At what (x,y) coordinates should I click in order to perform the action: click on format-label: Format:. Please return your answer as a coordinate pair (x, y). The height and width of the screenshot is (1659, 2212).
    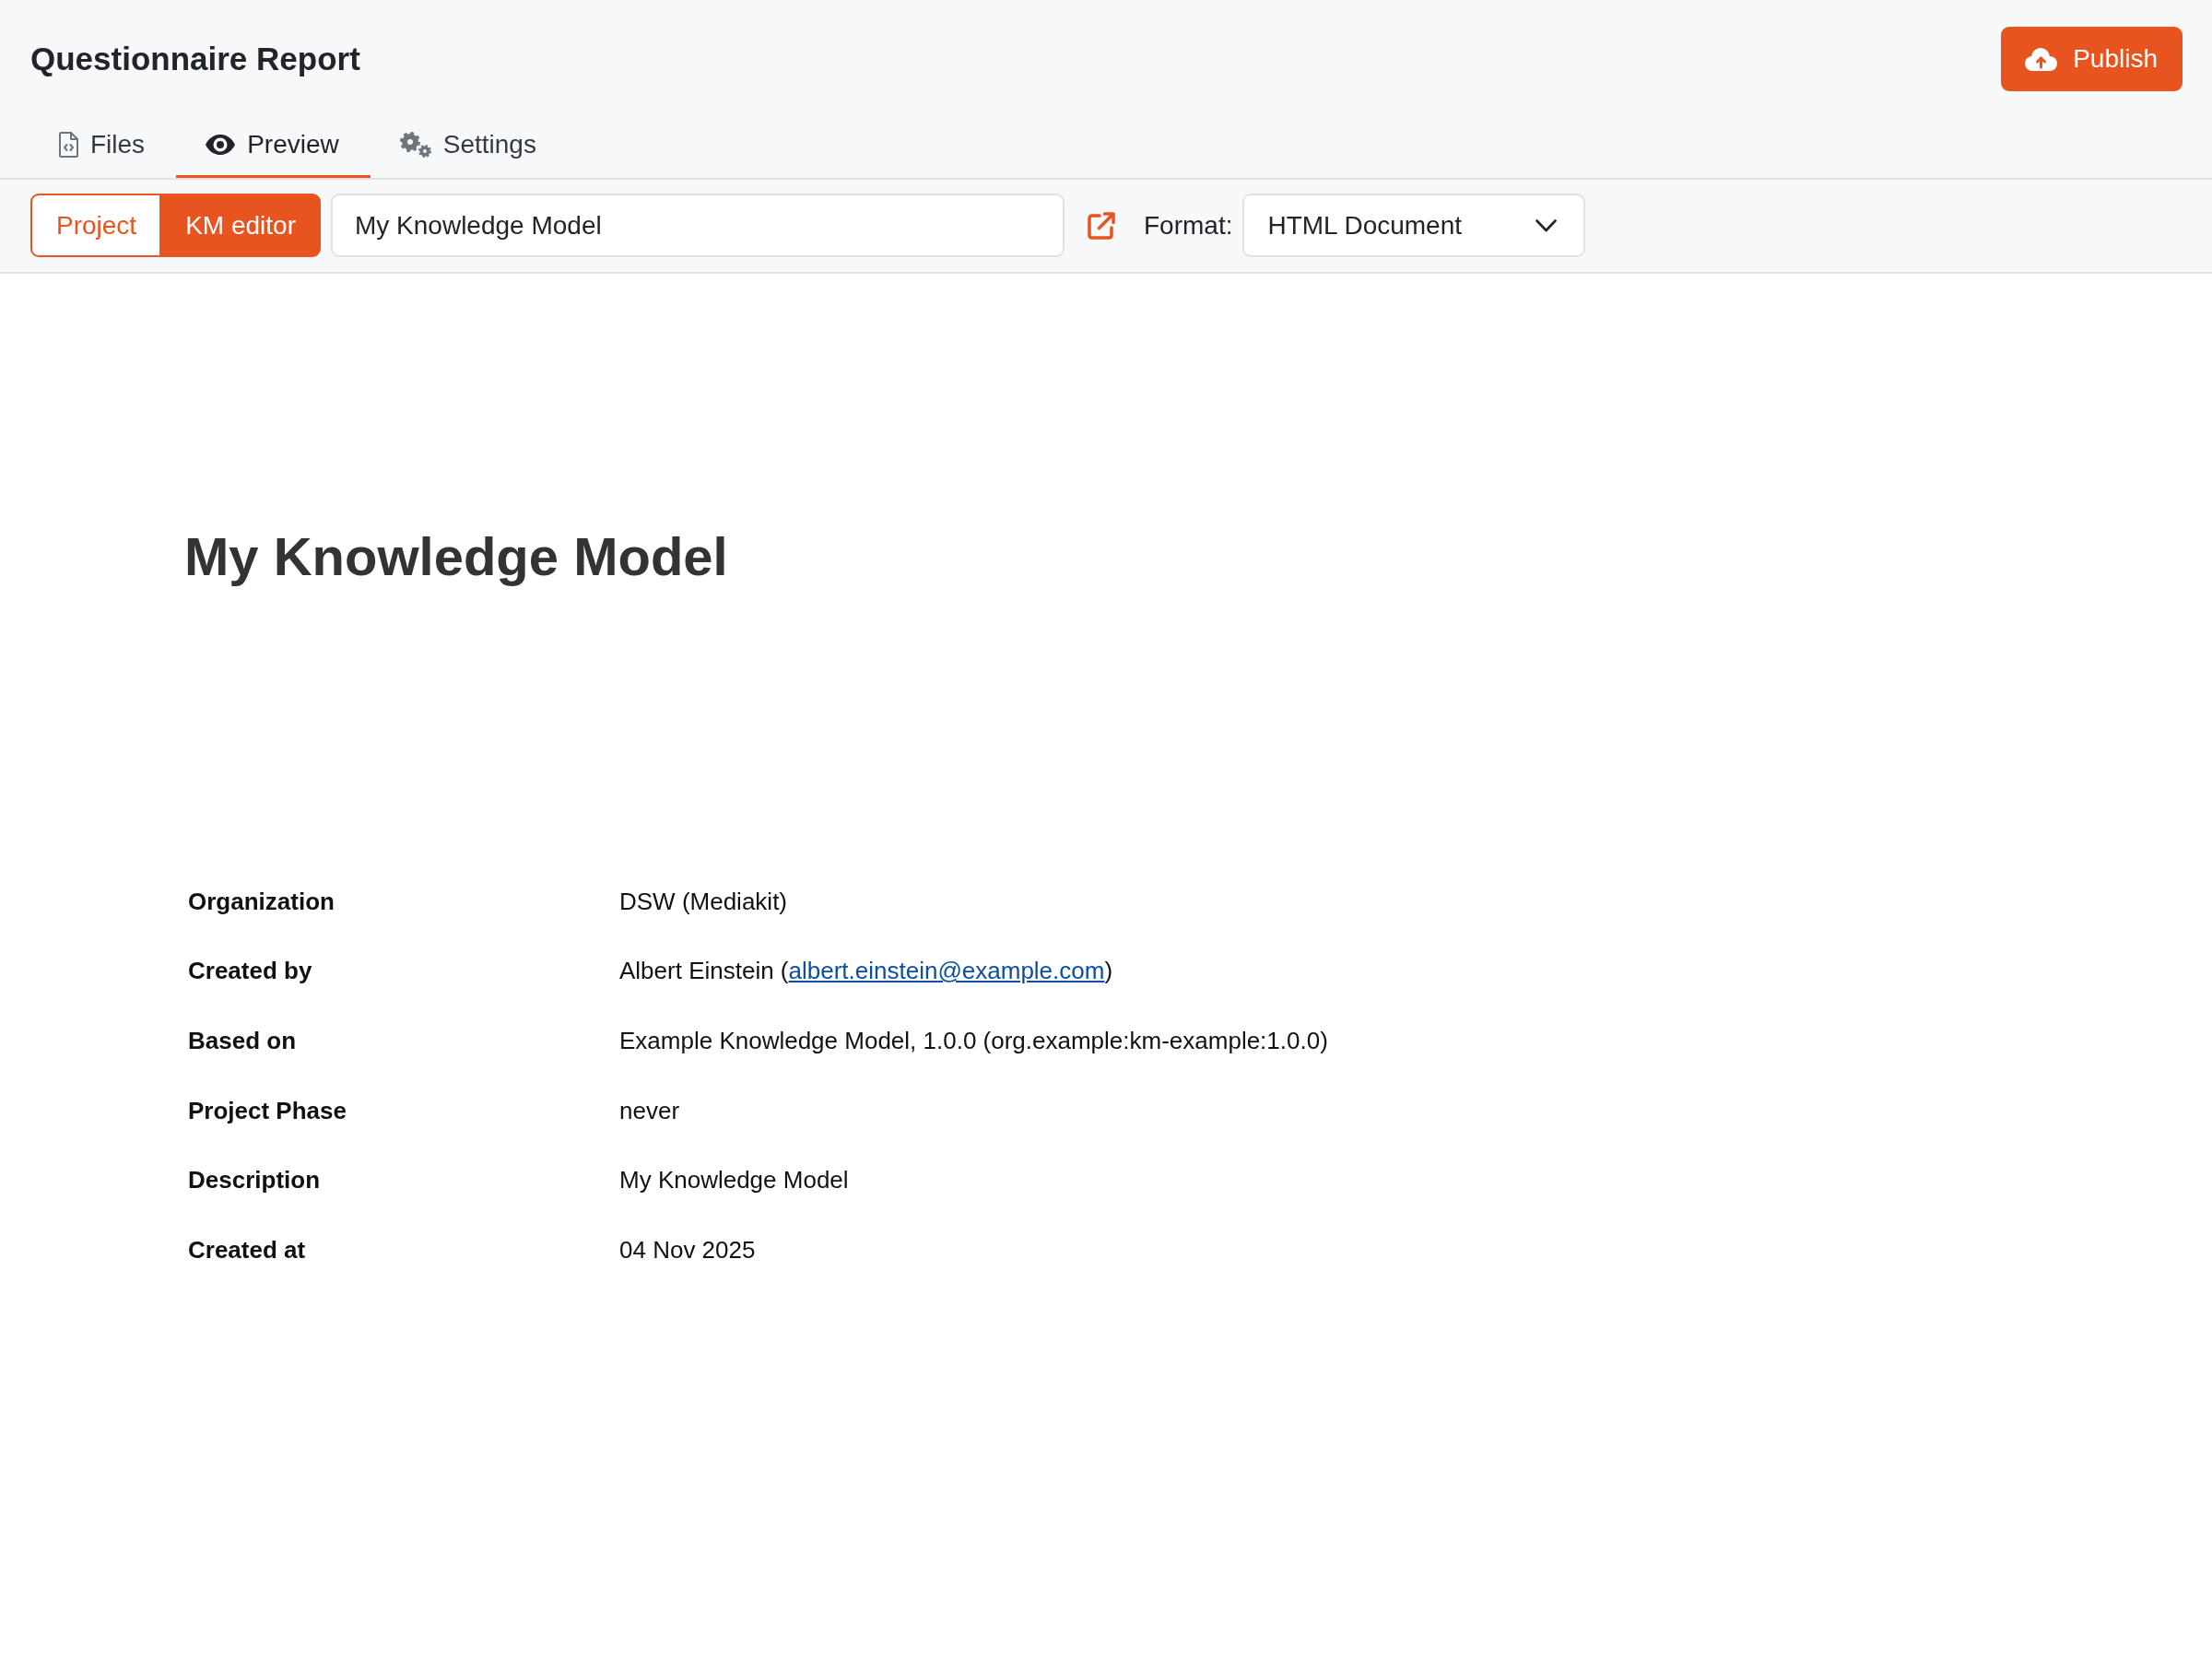
    Looking at the image, I should click on (1188, 225).